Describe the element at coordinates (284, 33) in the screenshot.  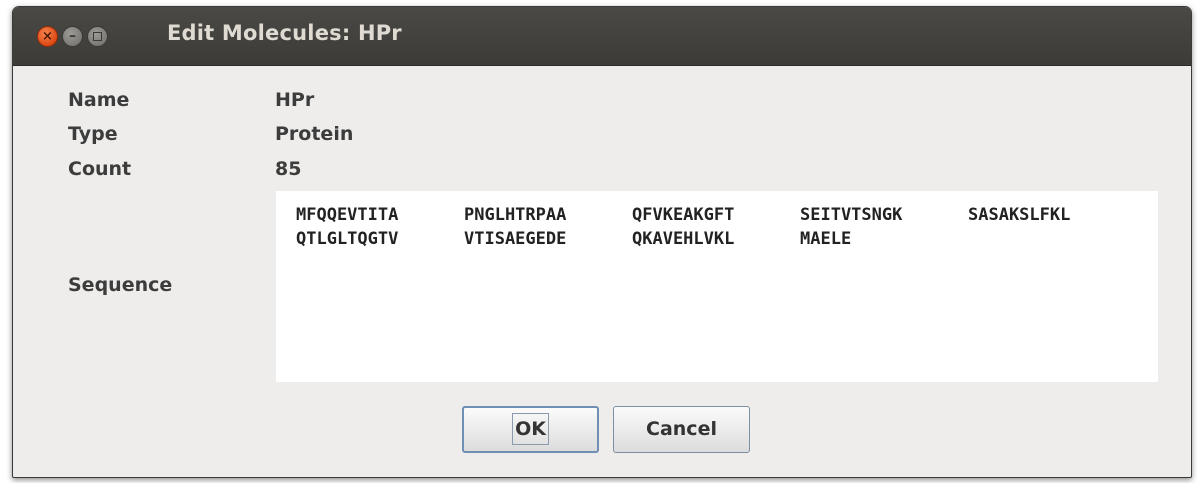
I see `window-title: Edit Molecules: HPr` at that location.